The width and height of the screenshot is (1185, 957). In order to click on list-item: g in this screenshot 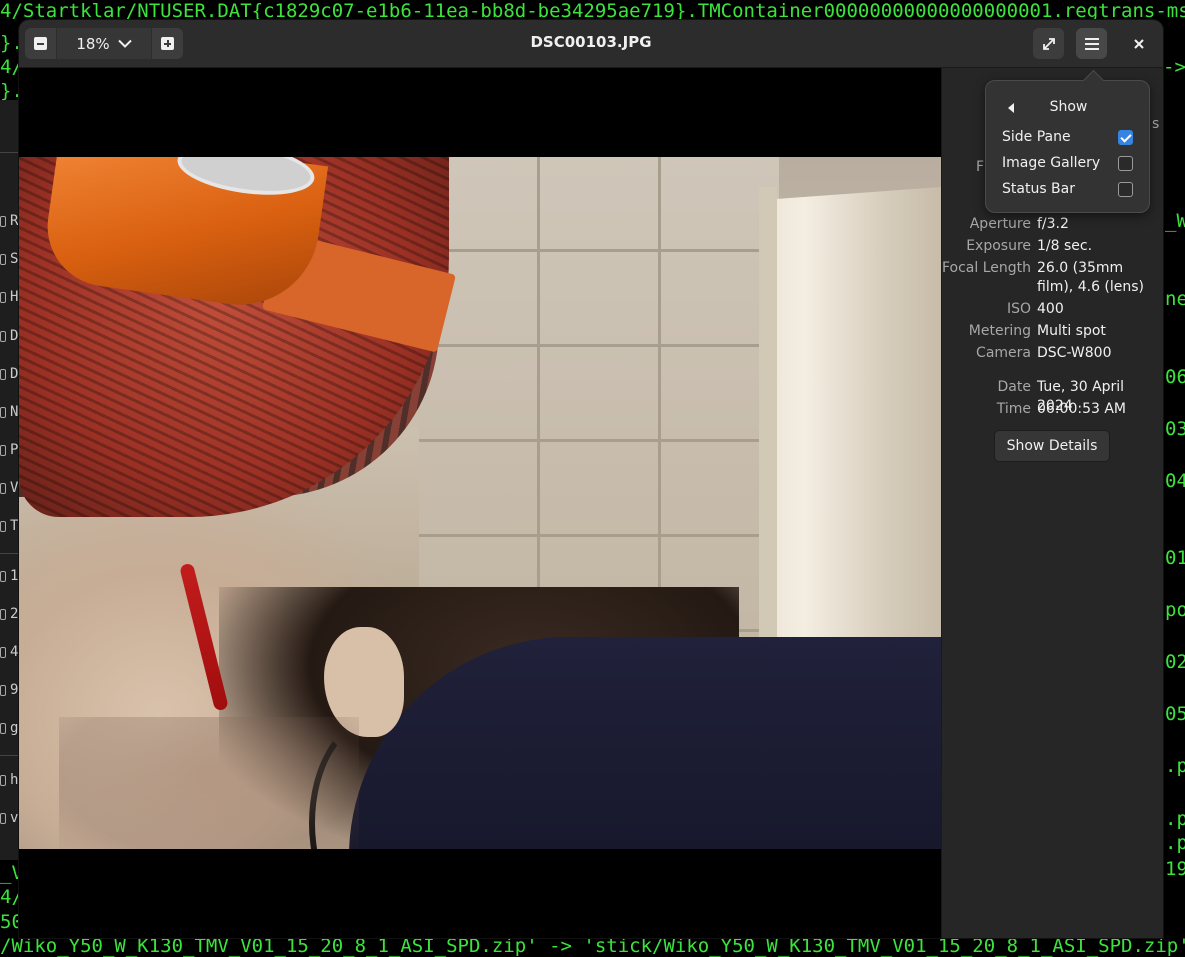, I will do `click(9, 728)`.